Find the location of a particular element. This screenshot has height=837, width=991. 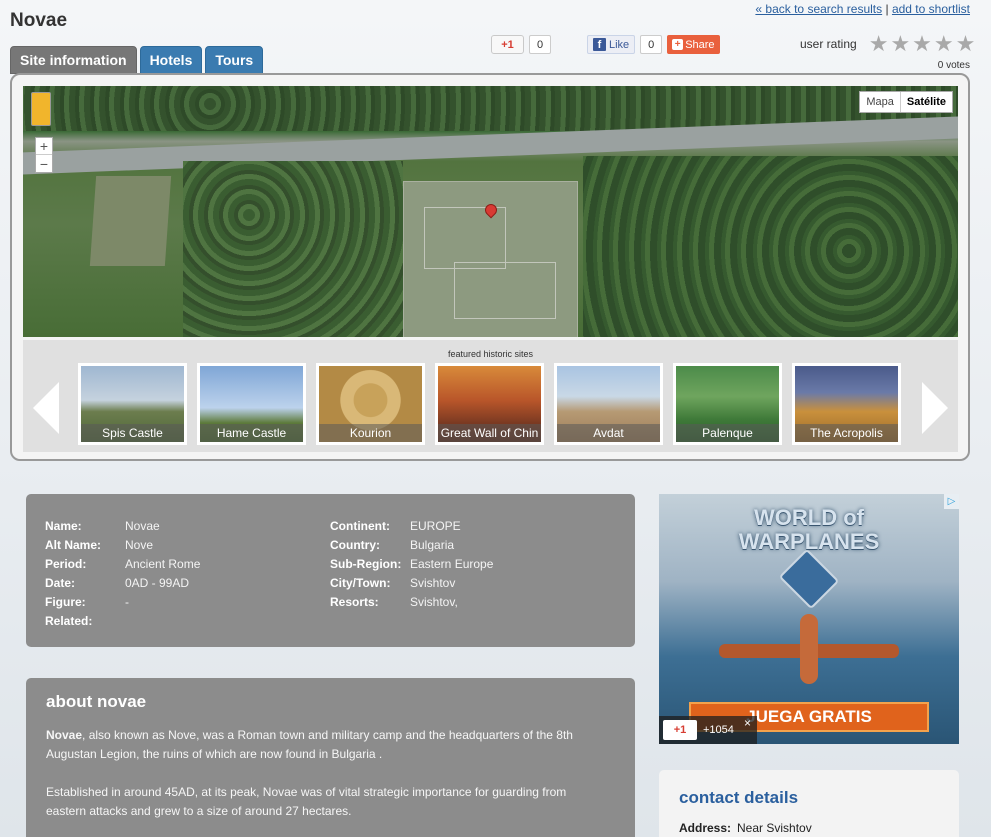

zoom-in-button: + is located at coordinates (44, 146).